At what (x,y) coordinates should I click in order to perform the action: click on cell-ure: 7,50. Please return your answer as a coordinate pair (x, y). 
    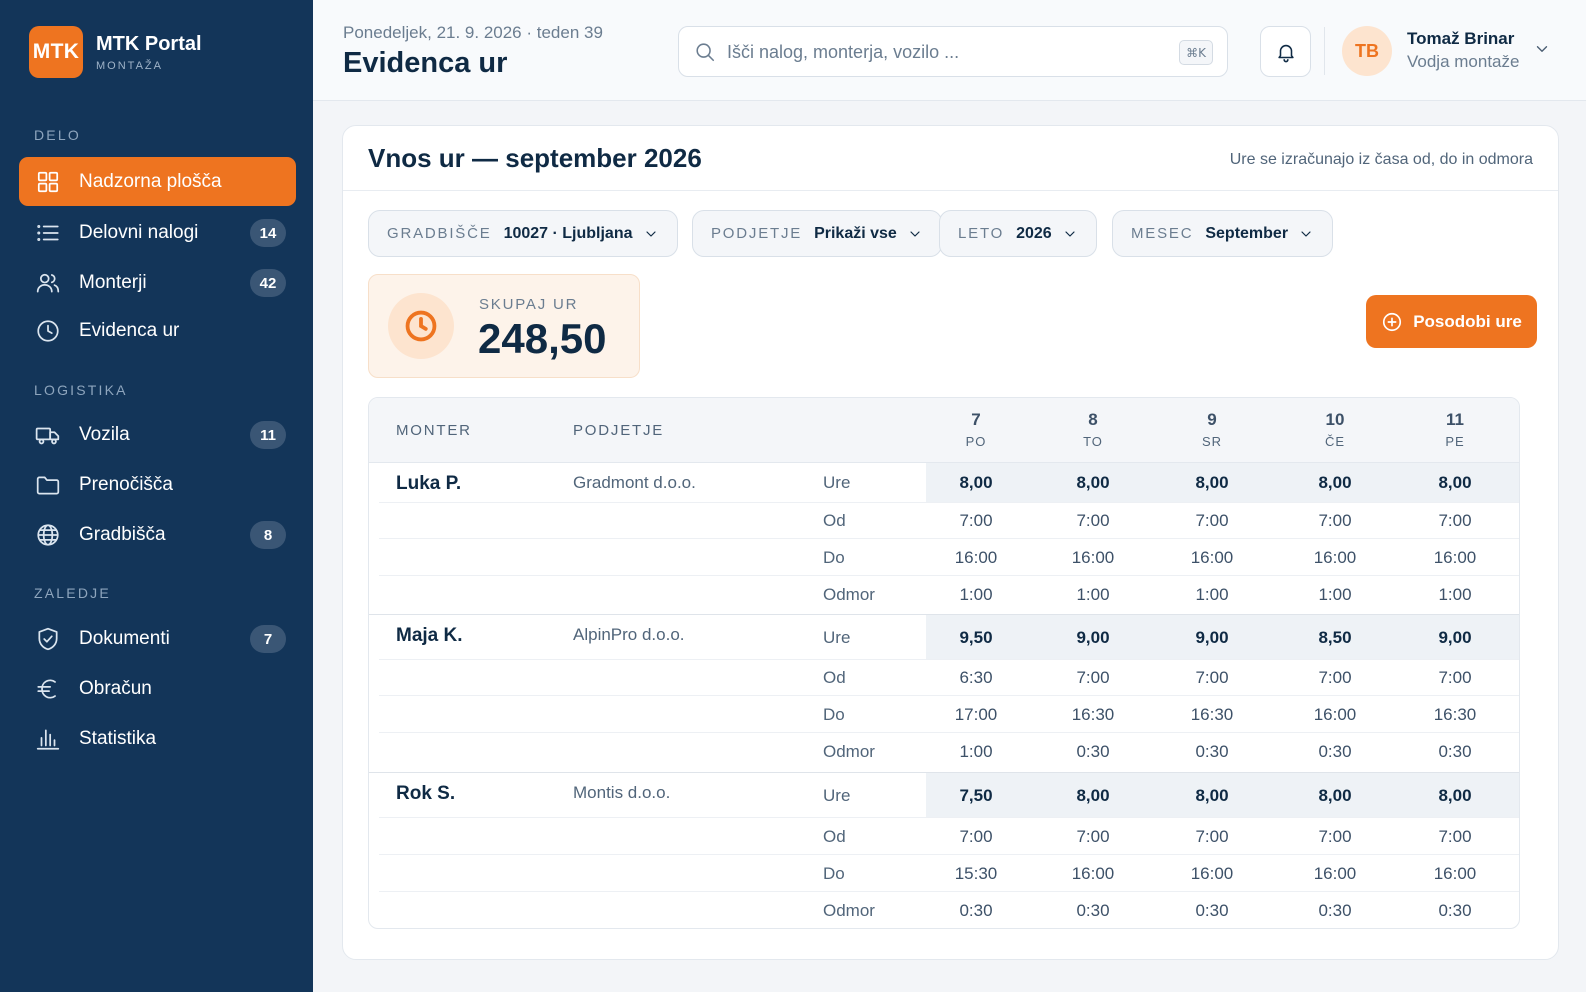
    Looking at the image, I should click on (976, 796).